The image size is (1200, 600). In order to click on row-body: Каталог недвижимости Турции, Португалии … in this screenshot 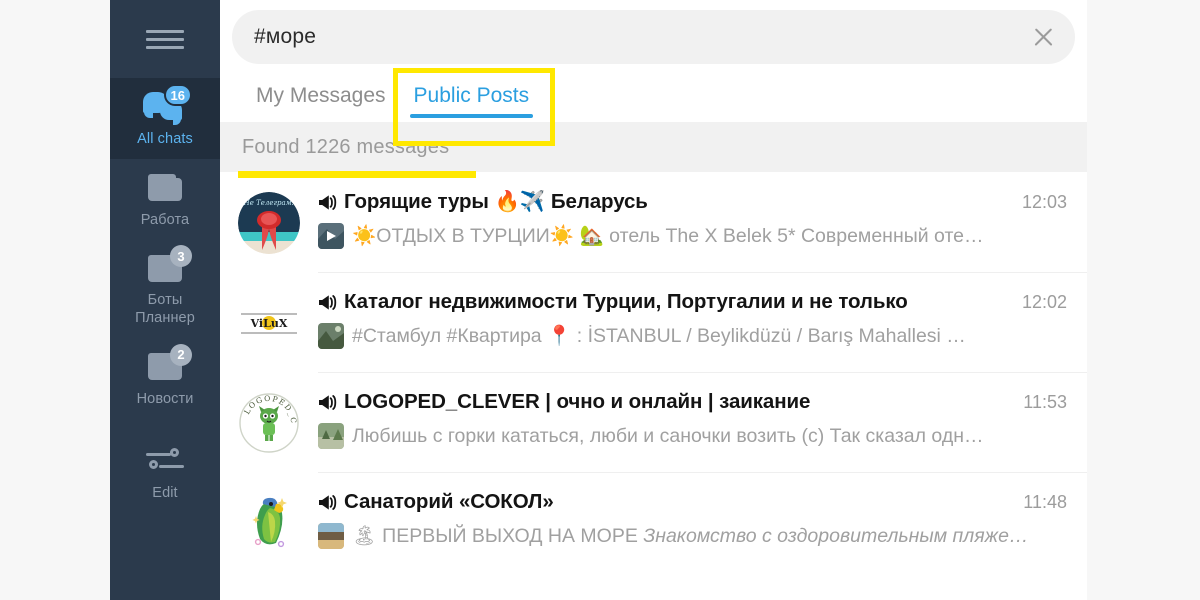, I will do `click(692, 318)`.